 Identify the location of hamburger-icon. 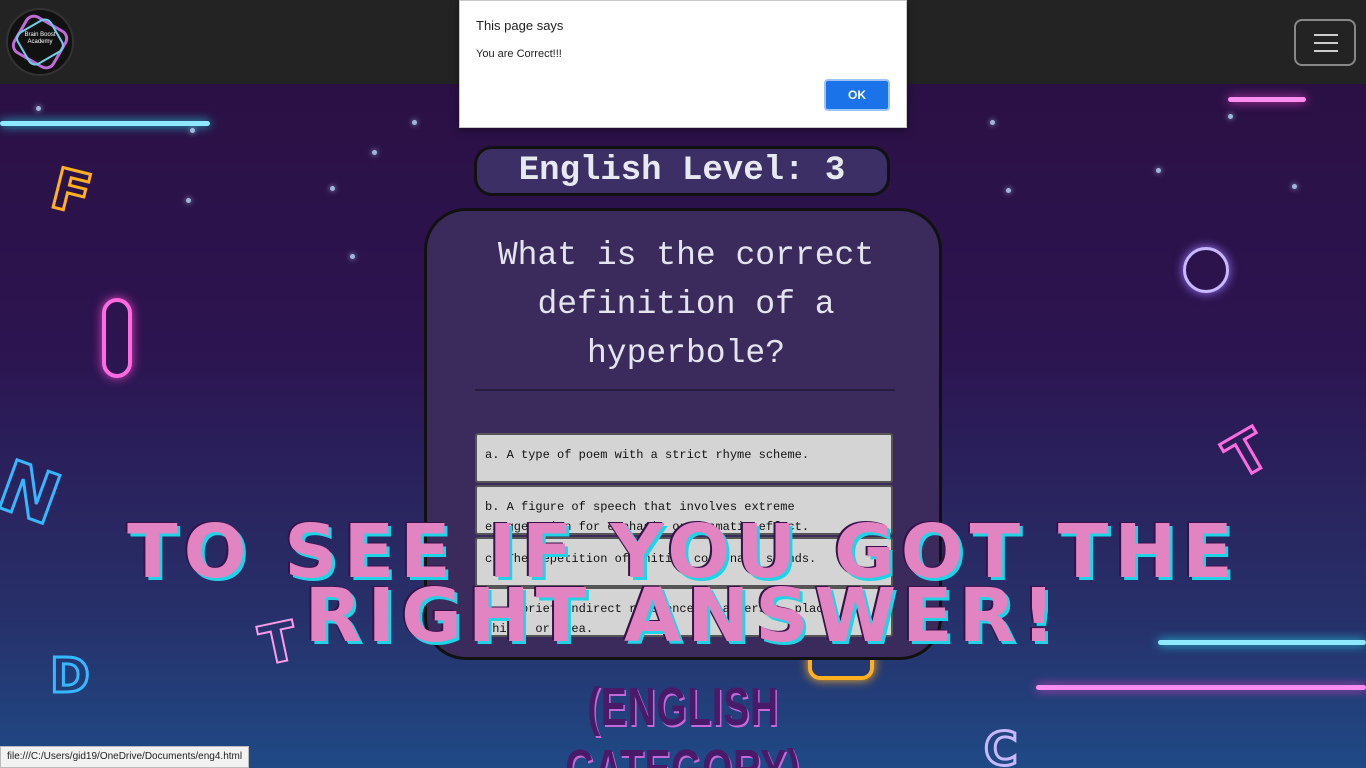
(1326, 35).